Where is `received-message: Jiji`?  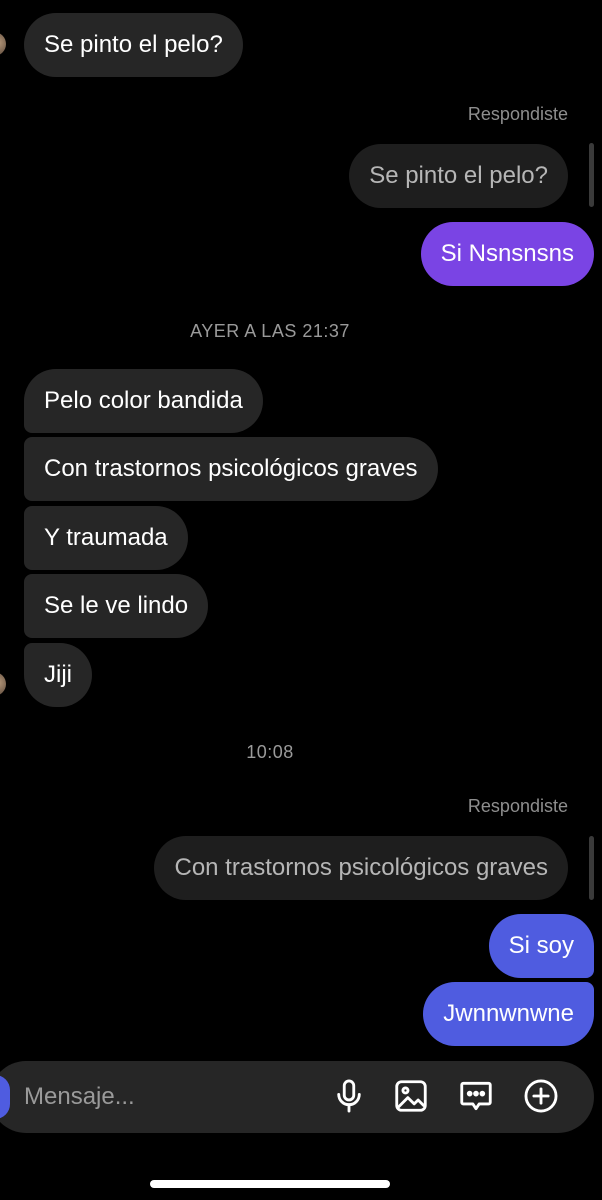 received-message: Jiji is located at coordinates (58, 675).